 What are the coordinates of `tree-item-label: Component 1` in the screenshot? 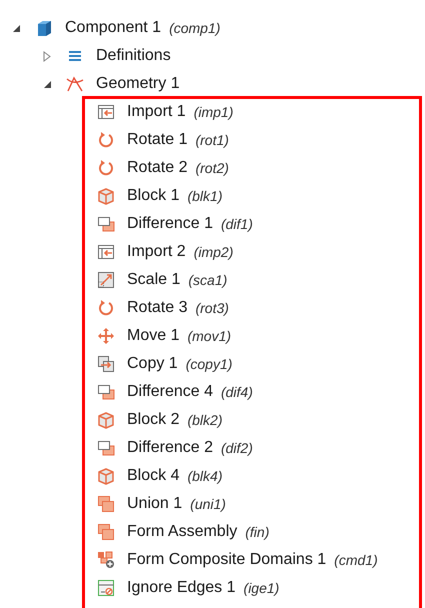 It's located at (113, 28).